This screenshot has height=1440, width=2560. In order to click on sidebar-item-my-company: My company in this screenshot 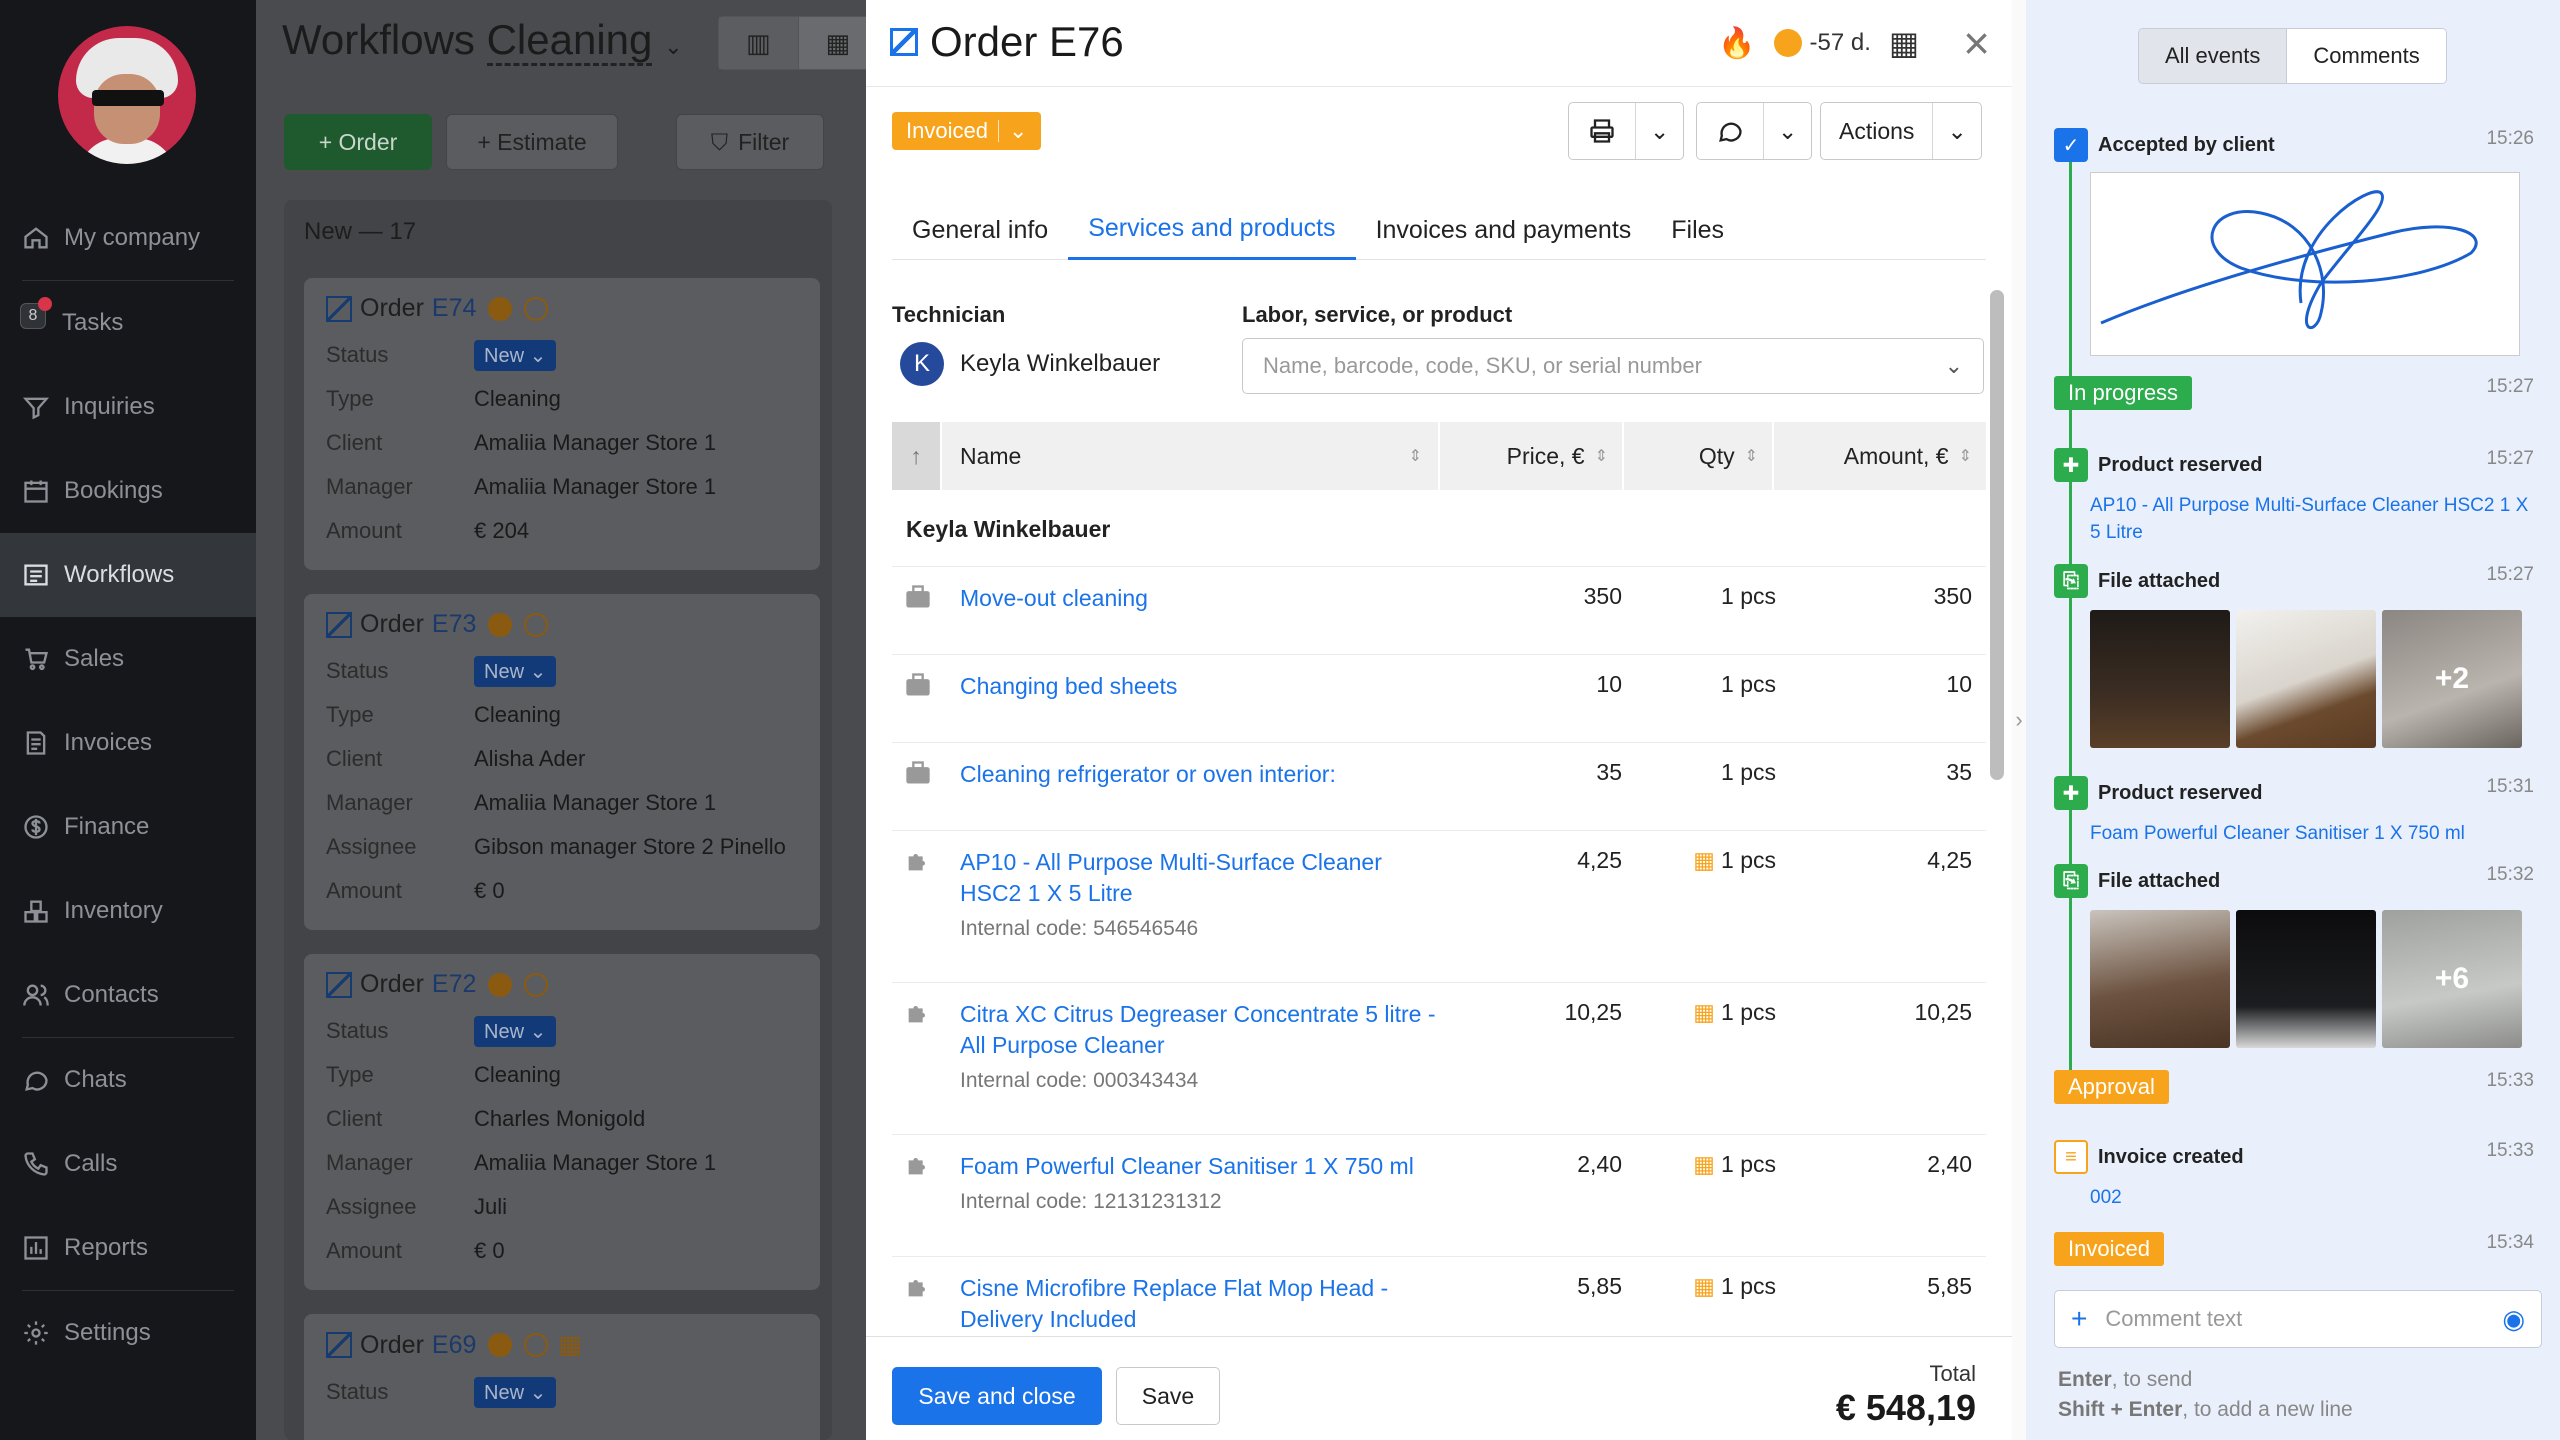, I will do `click(128, 238)`.